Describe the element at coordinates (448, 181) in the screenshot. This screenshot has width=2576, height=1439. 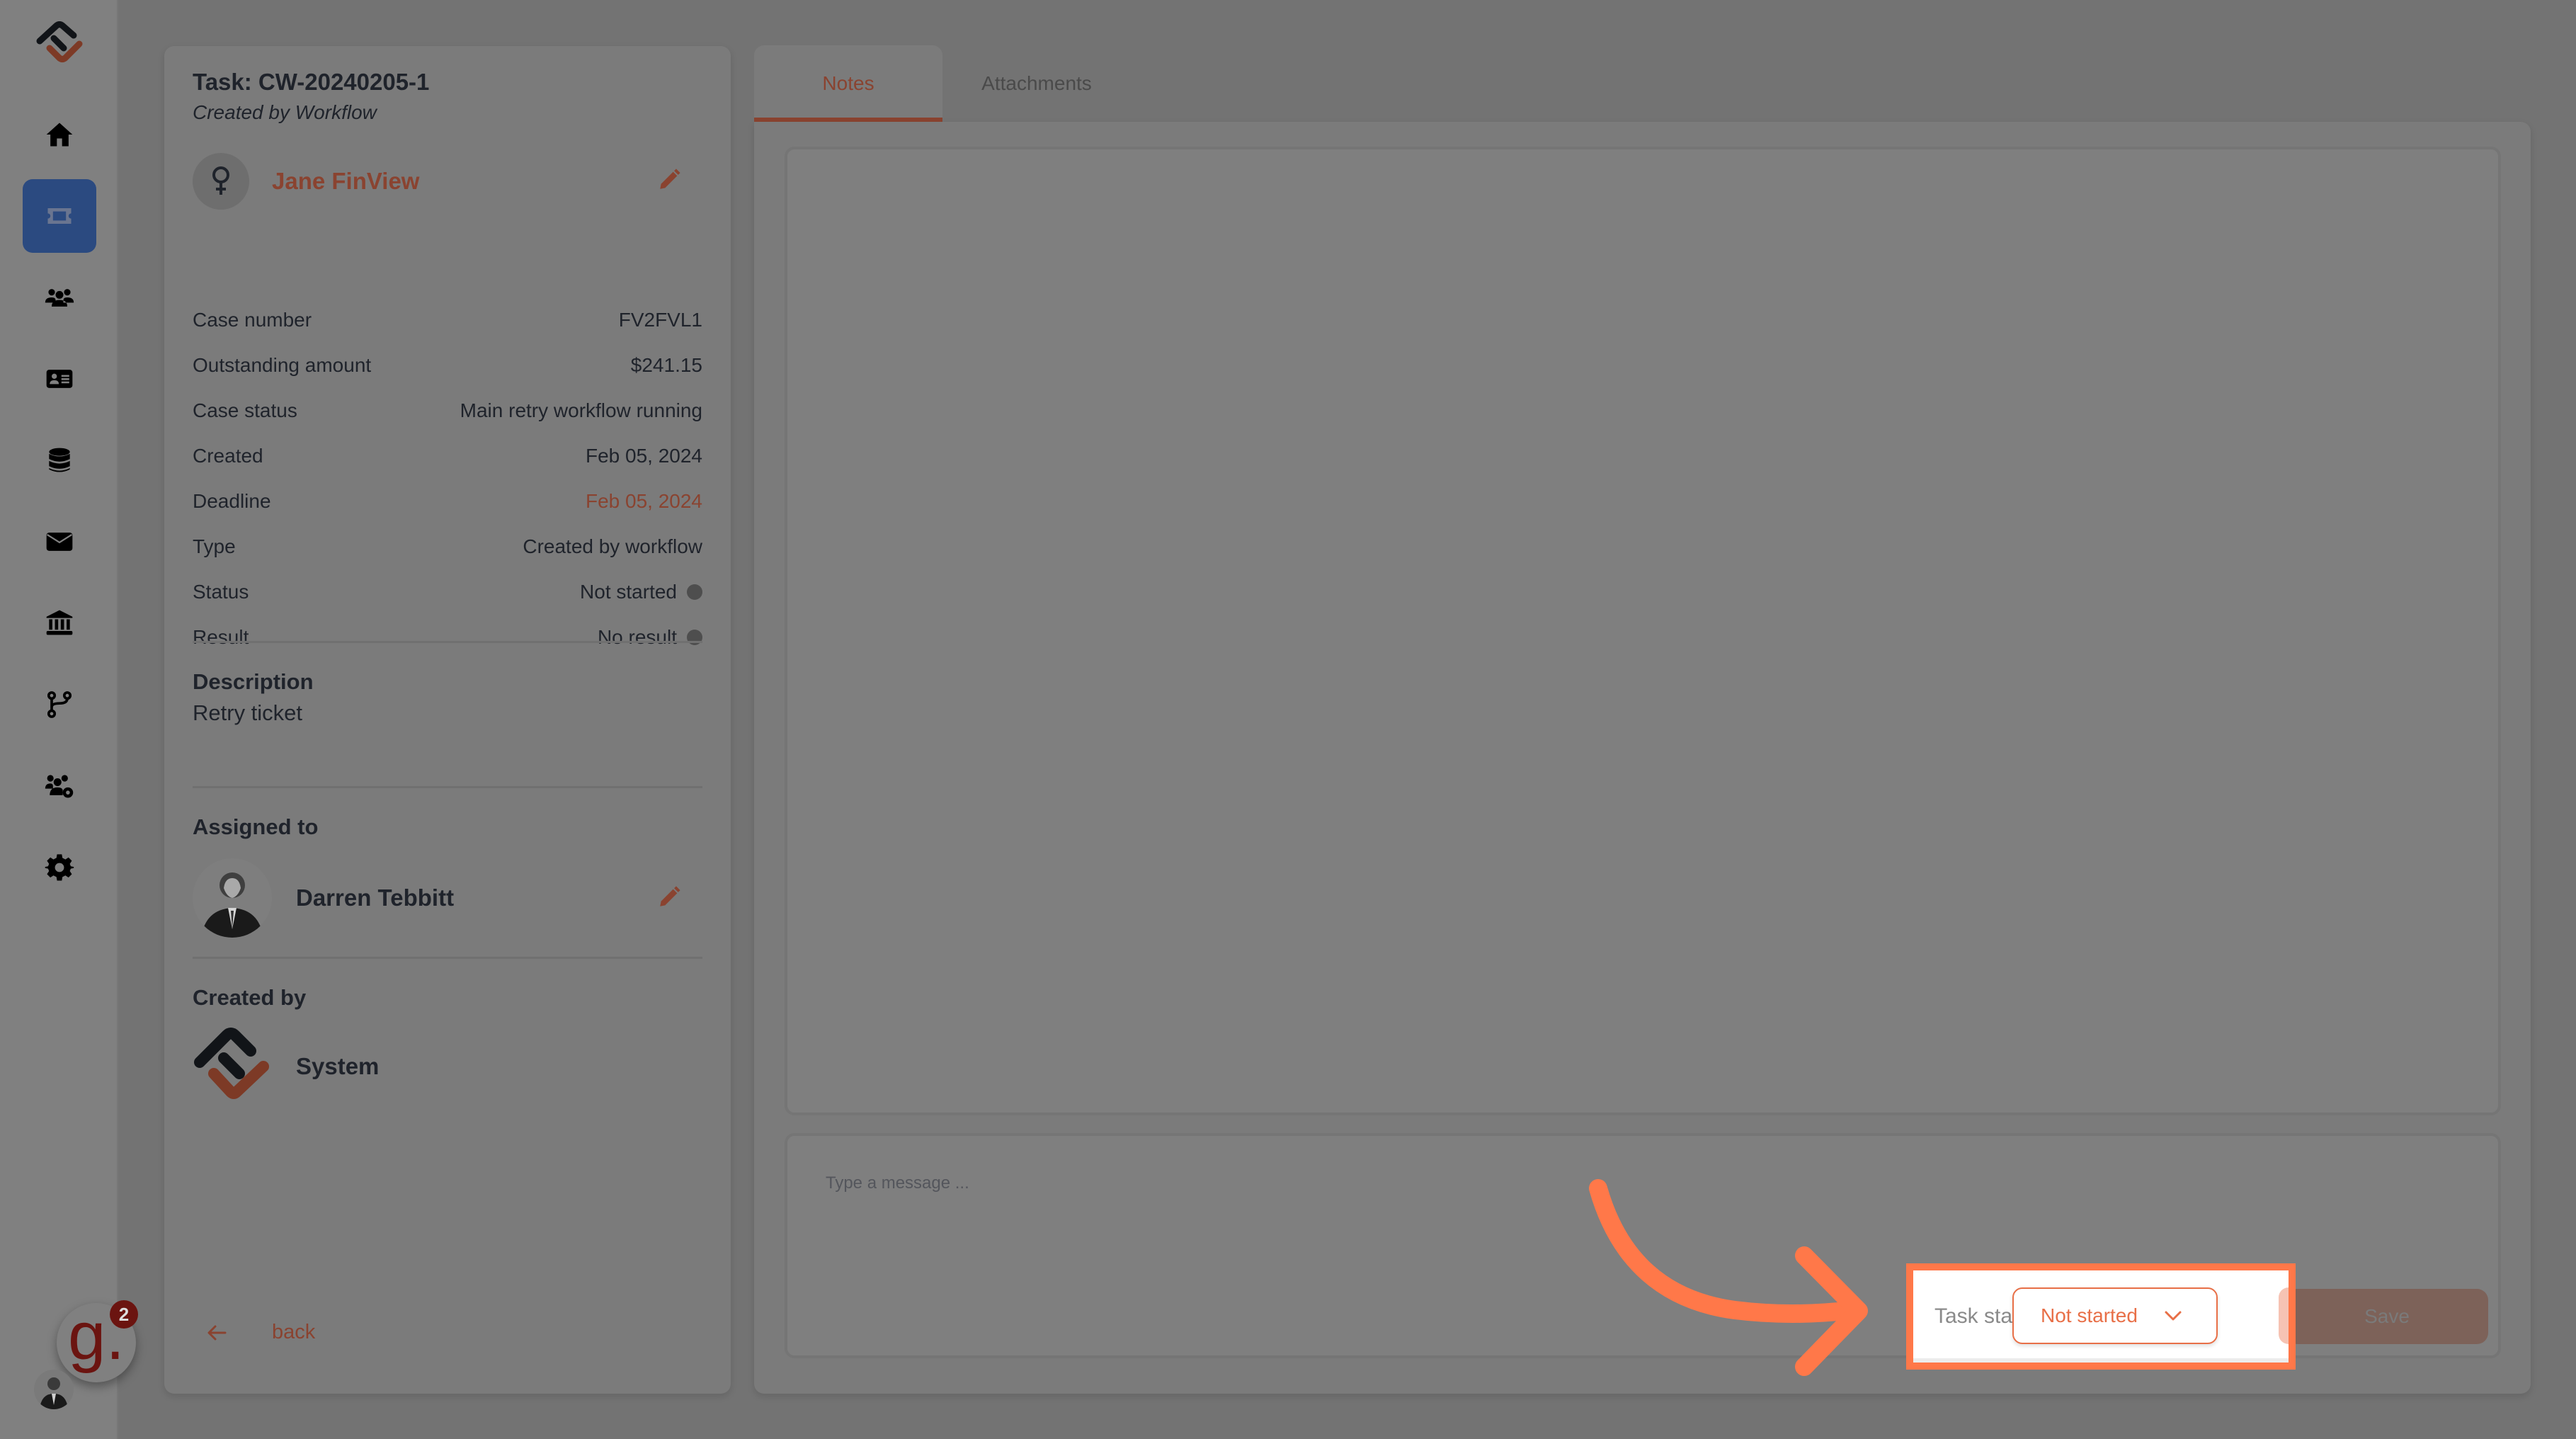
I see `customer-row: Jane FinView` at that location.